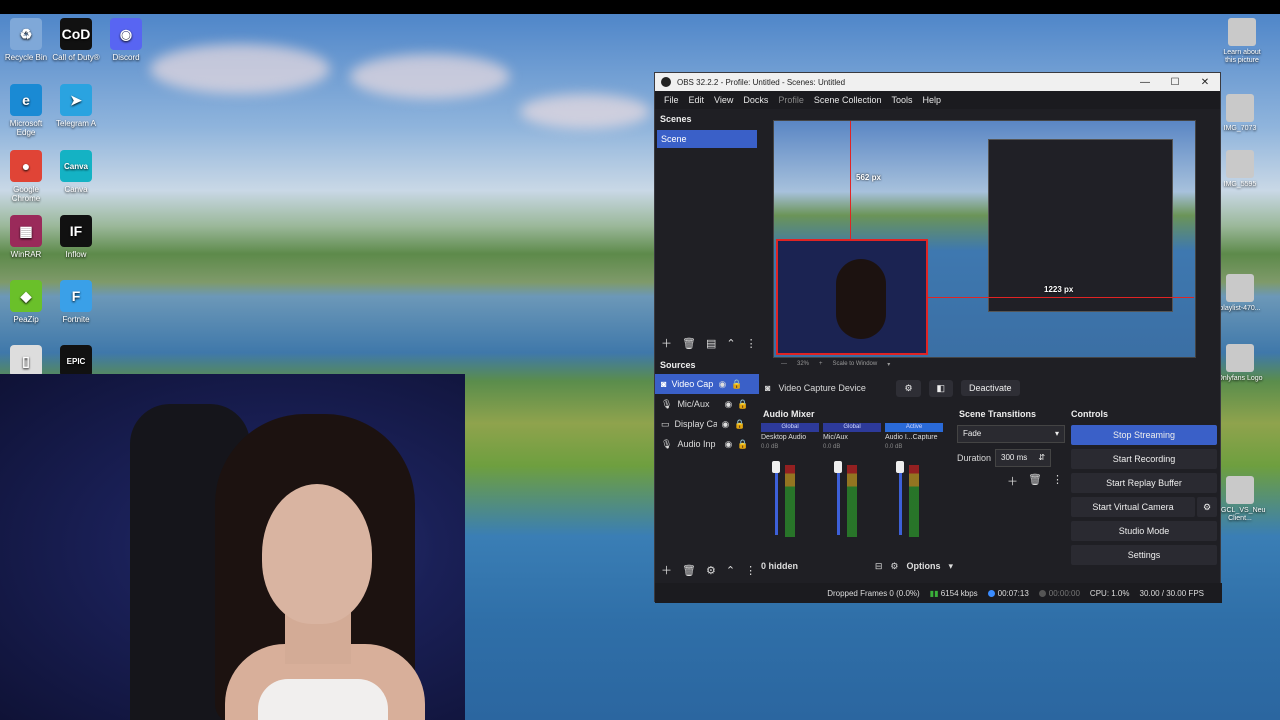 Image resolution: width=1280 pixels, height=720 pixels. I want to click on mixer-advanced-icon: ⚙, so click(894, 566).